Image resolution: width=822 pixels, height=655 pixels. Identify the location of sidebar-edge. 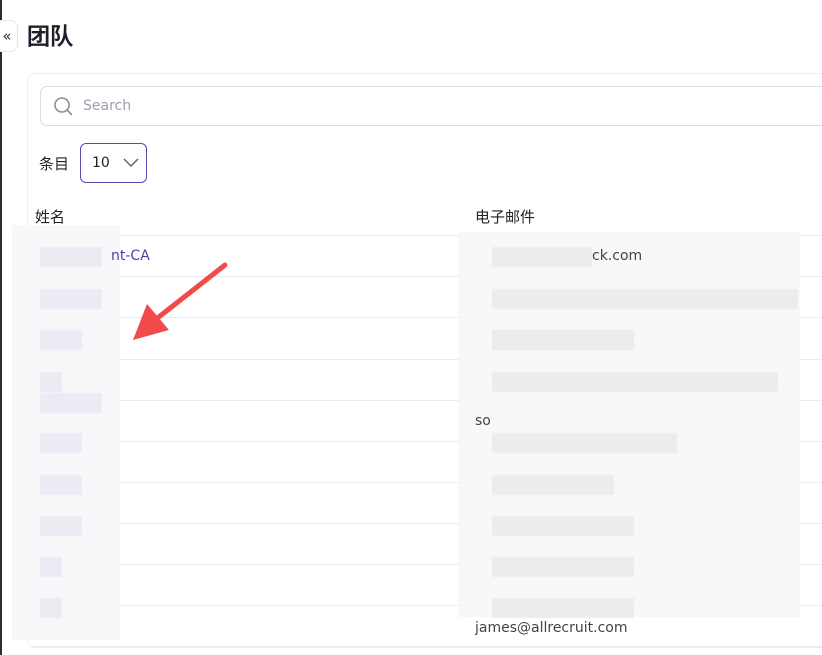
(1, 327).